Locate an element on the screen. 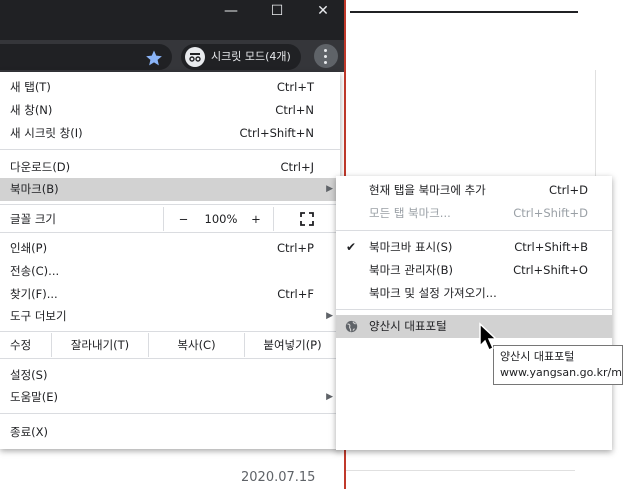 This screenshot has width=623, height=489. maximize-button: ☐ is located at coordinates (277, 12).